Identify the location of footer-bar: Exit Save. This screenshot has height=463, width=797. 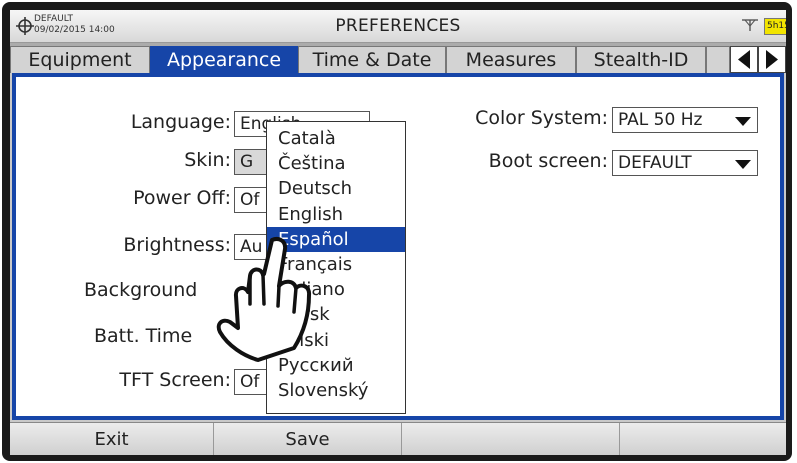
(398, 438).